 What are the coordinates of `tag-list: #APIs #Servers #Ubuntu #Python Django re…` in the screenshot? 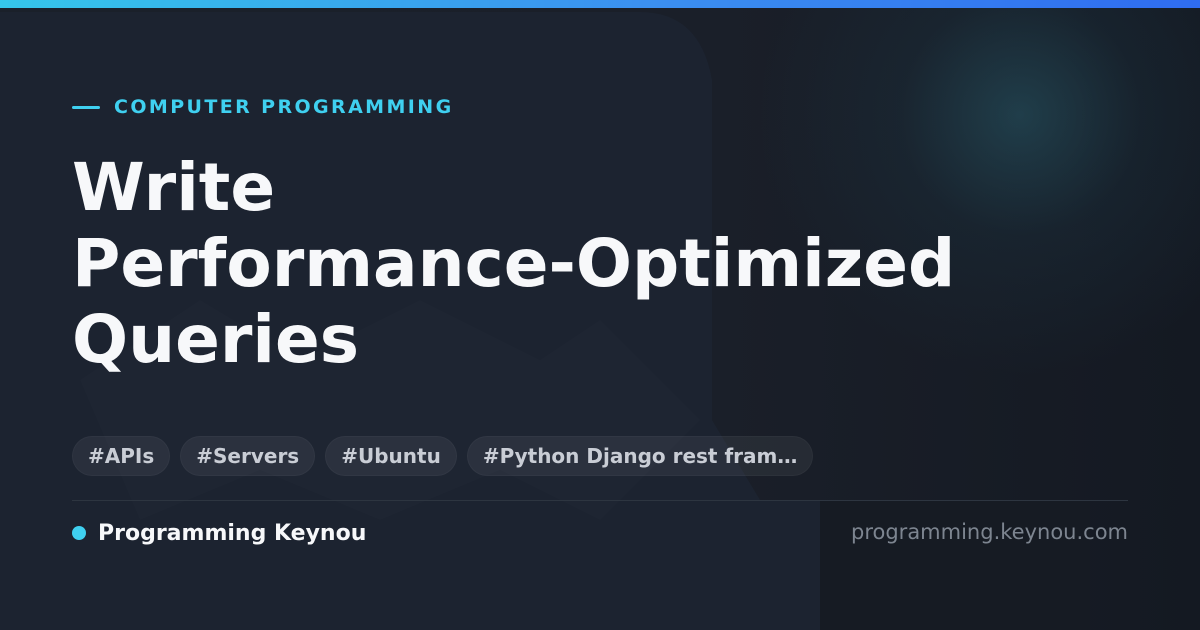 It's located at (443, 456).